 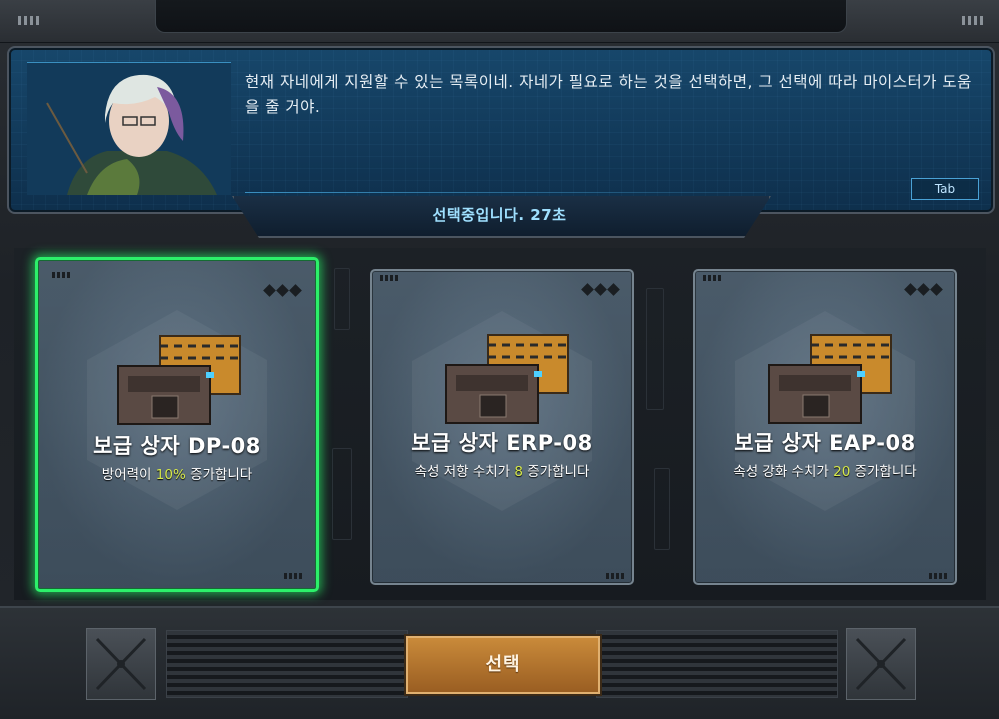 What do you see at coordinates (170, 475) in the screenshot?
I see `highlight-value: 10%` at bounding box center [170, 475].